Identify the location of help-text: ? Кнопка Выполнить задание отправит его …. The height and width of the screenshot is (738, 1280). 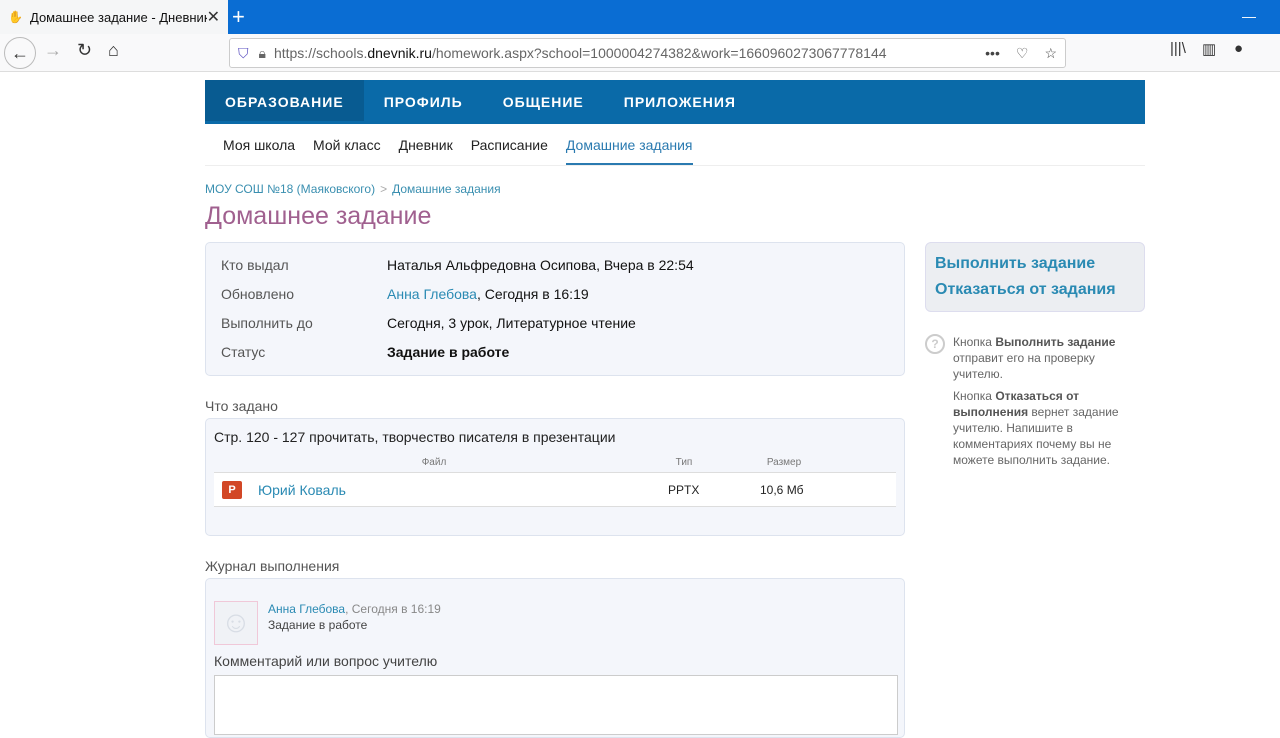
(1035, 404).